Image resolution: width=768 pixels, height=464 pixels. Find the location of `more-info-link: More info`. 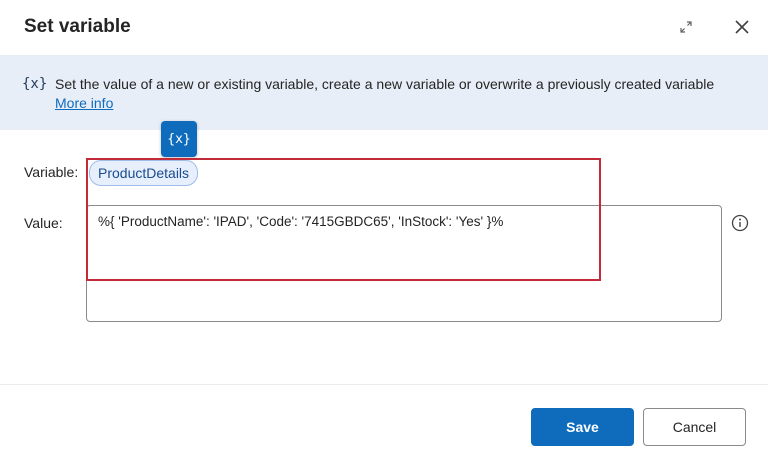

more-info-link: More info is located at coordinates (84, 103).